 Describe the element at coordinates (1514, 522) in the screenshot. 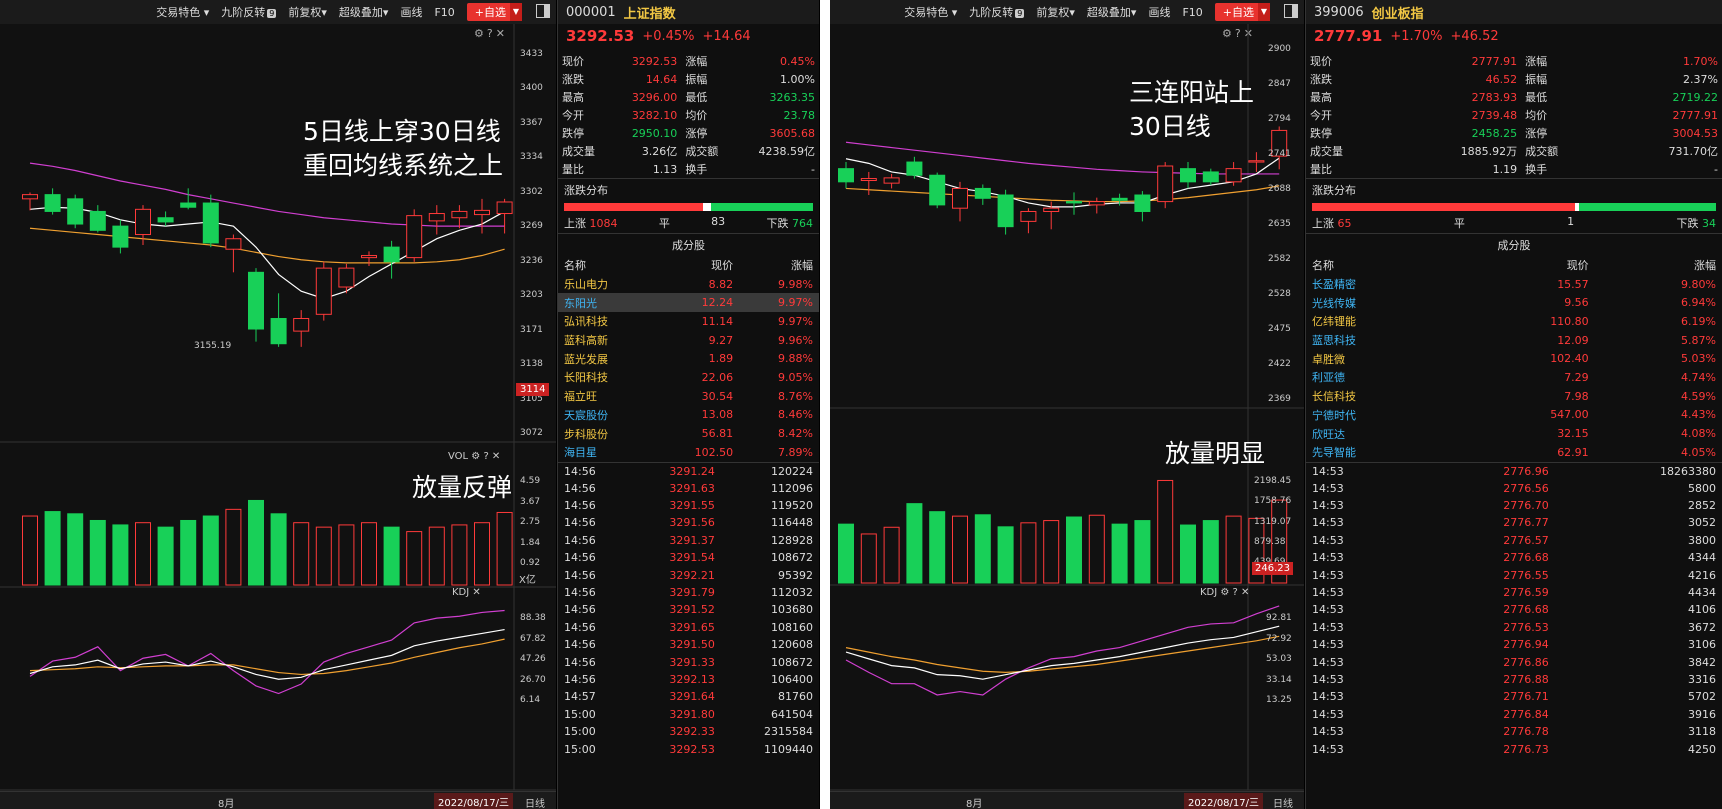

I see `tick-row: 14:53 2776.77 3052` at that location.